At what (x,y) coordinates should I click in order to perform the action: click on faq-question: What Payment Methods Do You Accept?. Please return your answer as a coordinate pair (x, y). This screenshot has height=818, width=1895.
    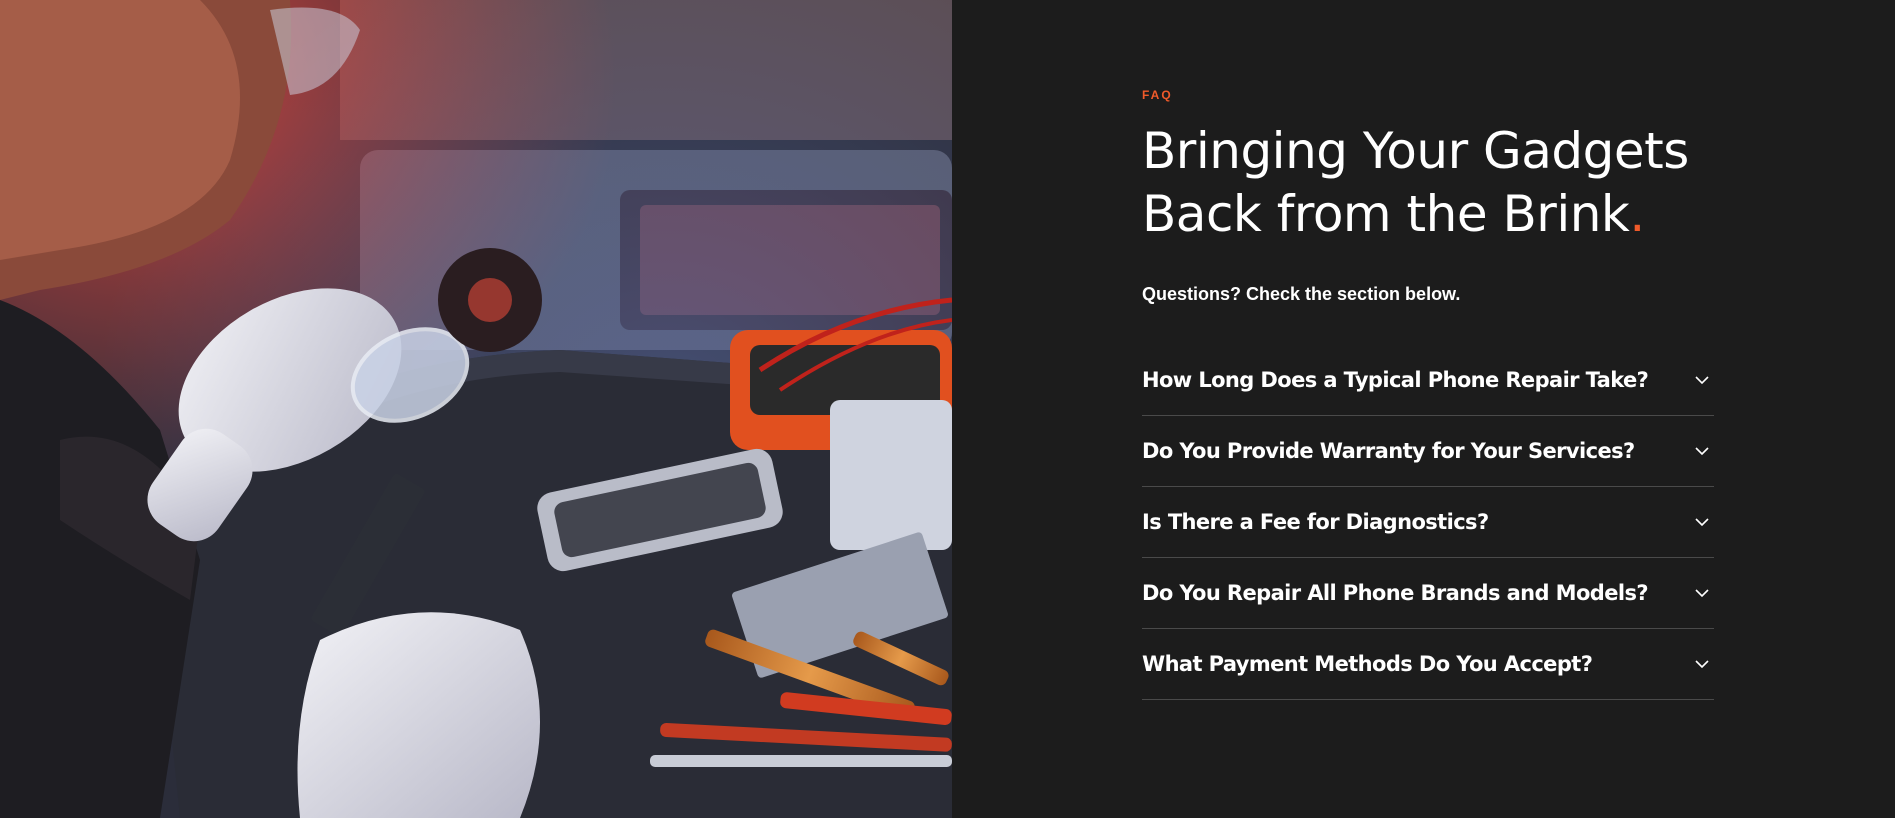
    Looking at the image, I should click on (1367, 664).